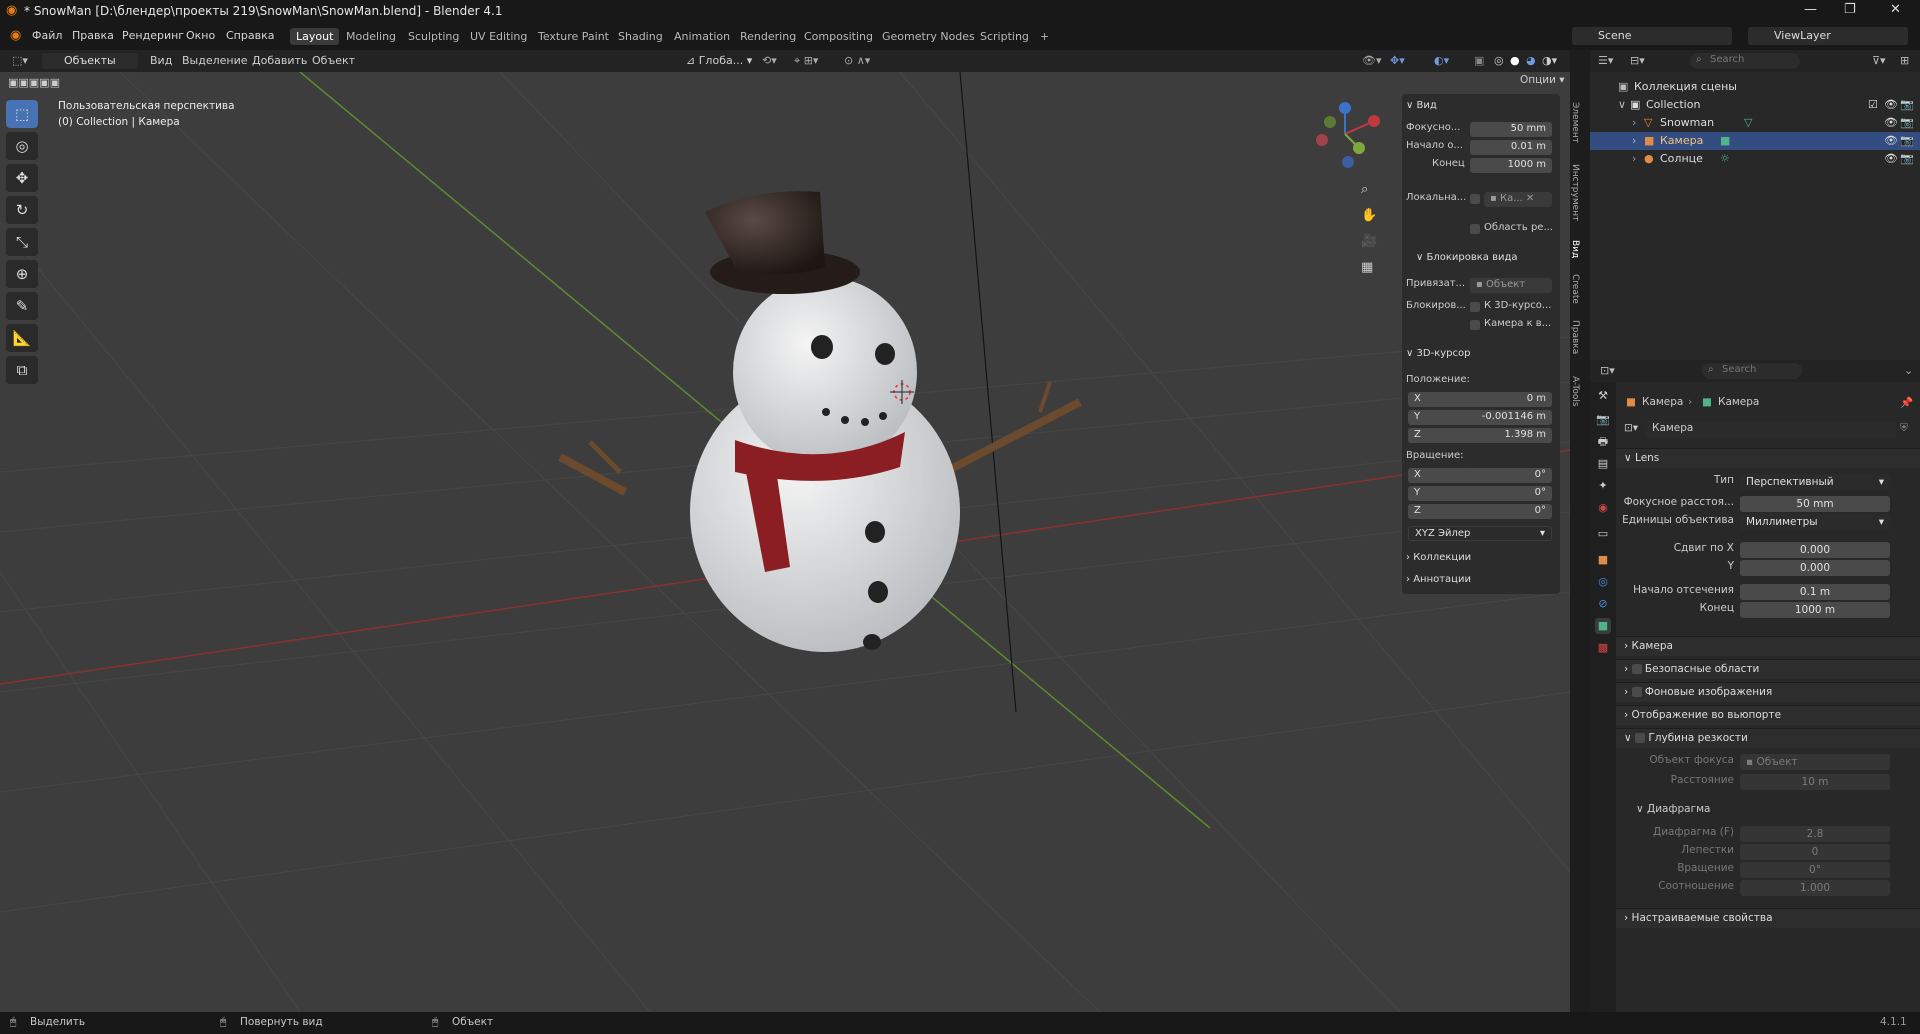  I want to click on proportional-edit-icon: ⊙ ∧▾, so click(857, 60).